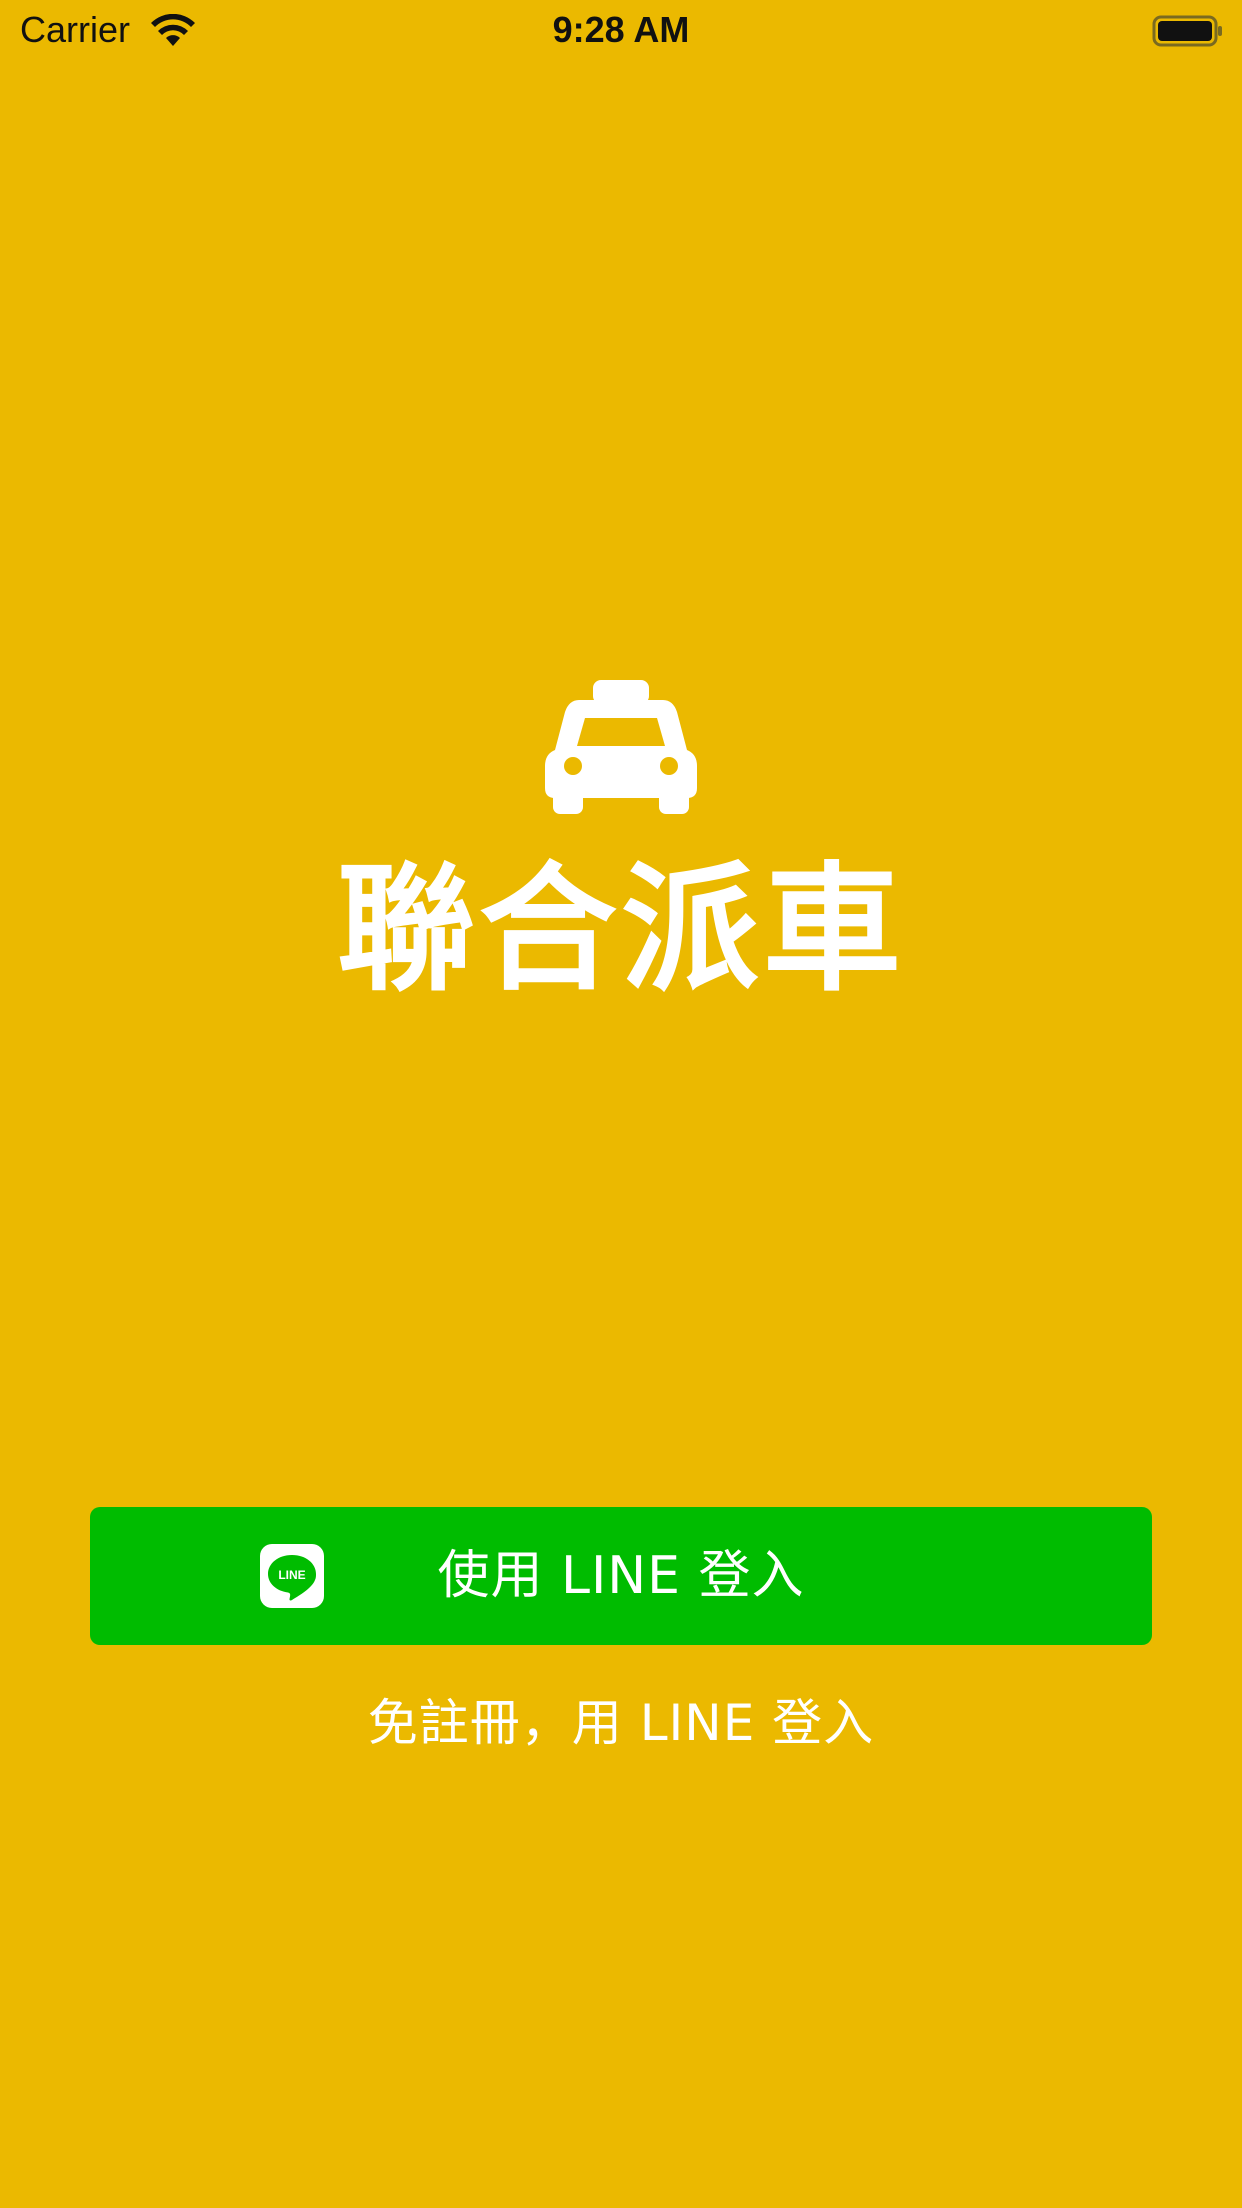  Describe the element at coordinates (621, 1723) in the screenshot. I see `login-subtitle: 免註冊，用 LINE 登入` at that location.